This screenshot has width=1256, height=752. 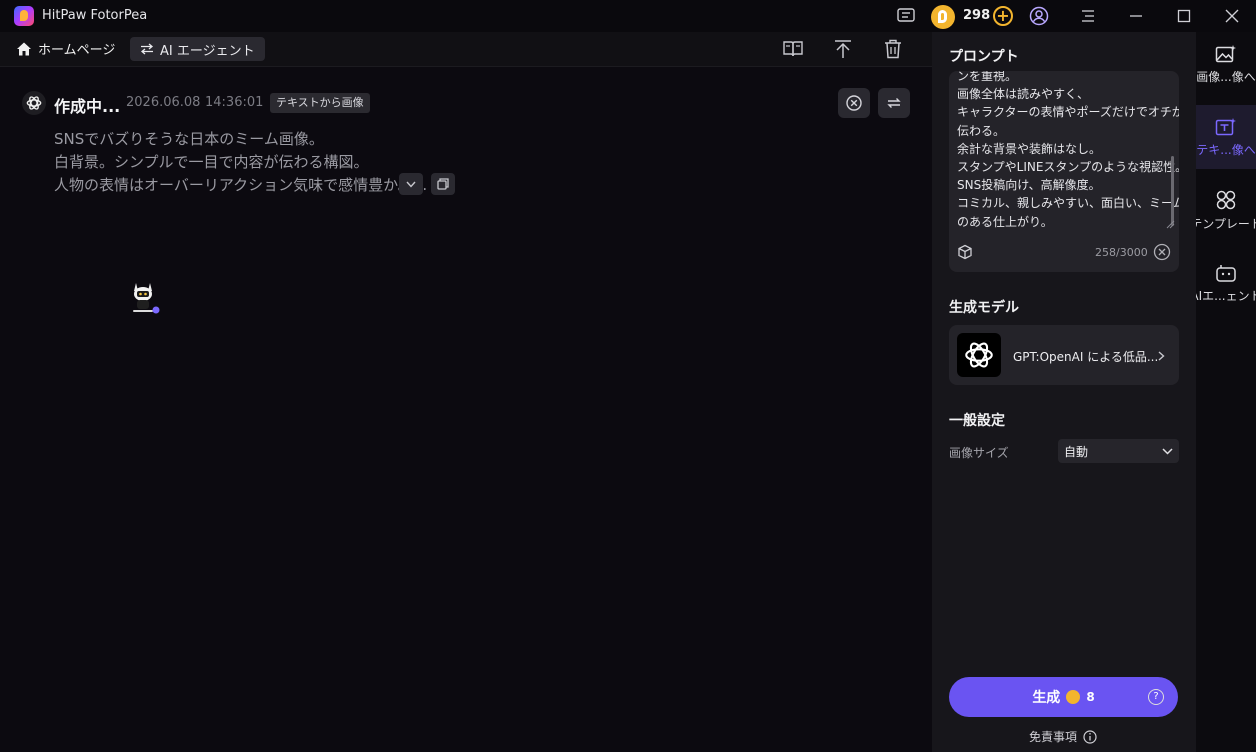 What do you see at coordinates (1156, 697) in the screenshot?
I see `help-icon: ?` at bounding box center [1156, 697].